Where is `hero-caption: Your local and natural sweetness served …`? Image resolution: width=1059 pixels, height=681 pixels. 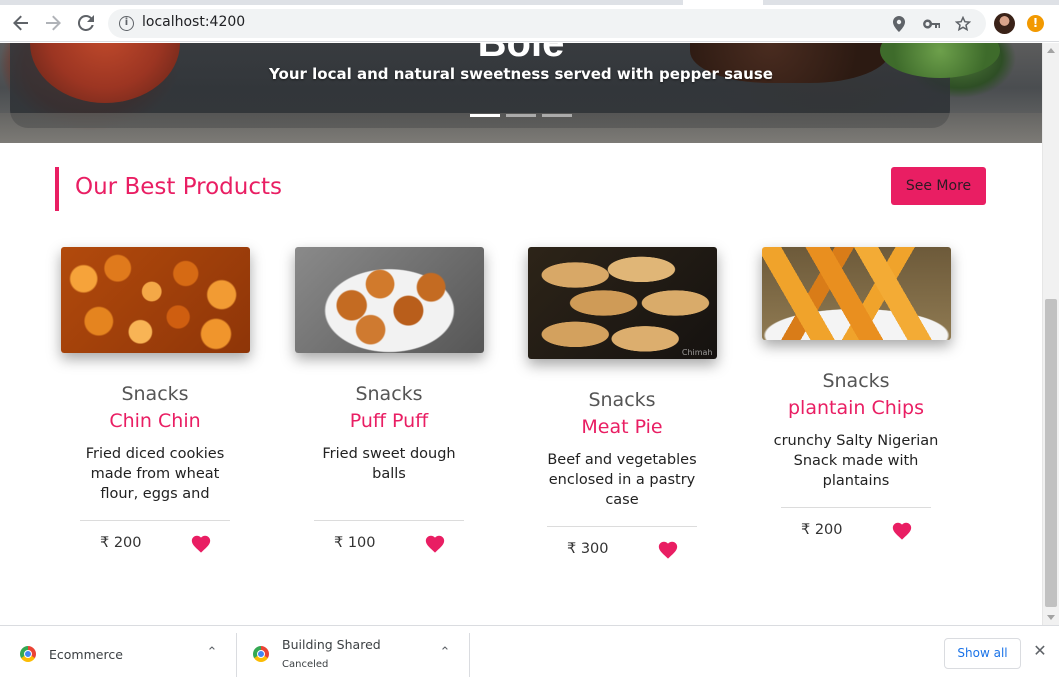 hero-caption: Your local and natural sweetness served … is located at coordinates (521, 74).